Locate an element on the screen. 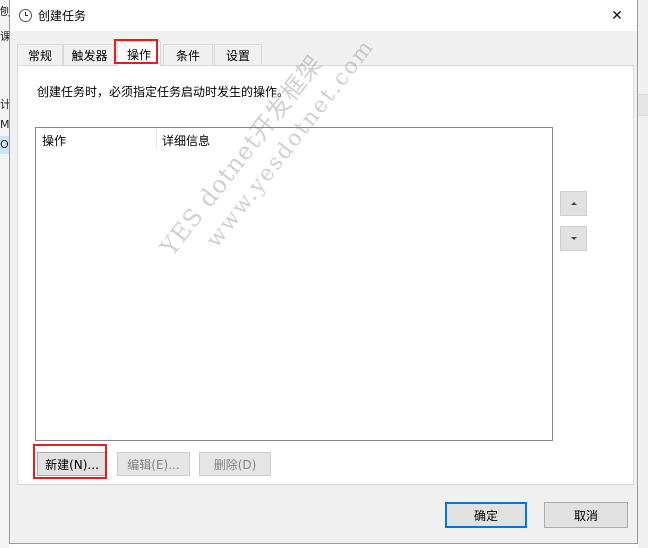  background-text-fragment: M is located at coordinates (4, 124).